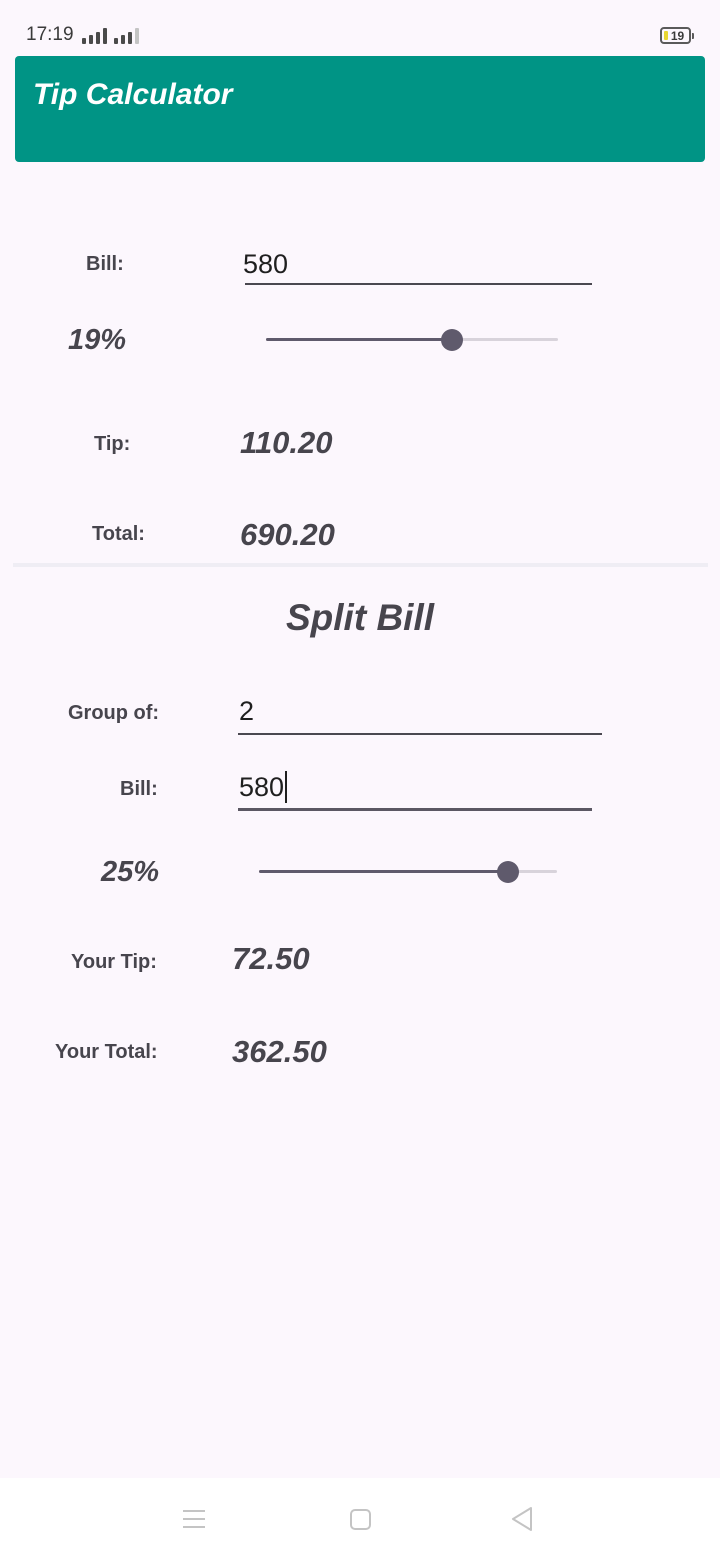  Describe the element at coordinates (130, 872) in the screenshot. I see `split-tip-percent-label: 25%` at that location.